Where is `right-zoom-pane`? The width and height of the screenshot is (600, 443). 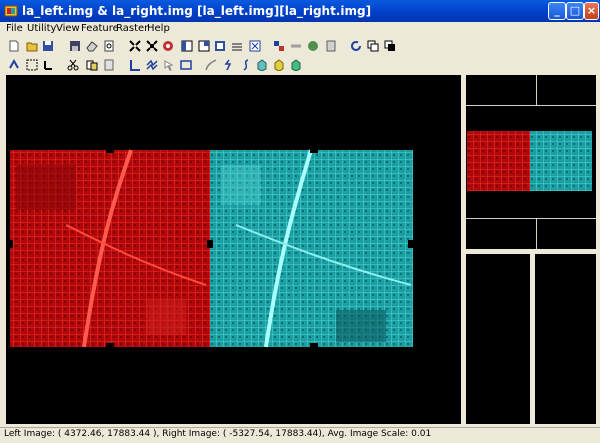 right-zoom-pane is located at coordinates (565, 339).